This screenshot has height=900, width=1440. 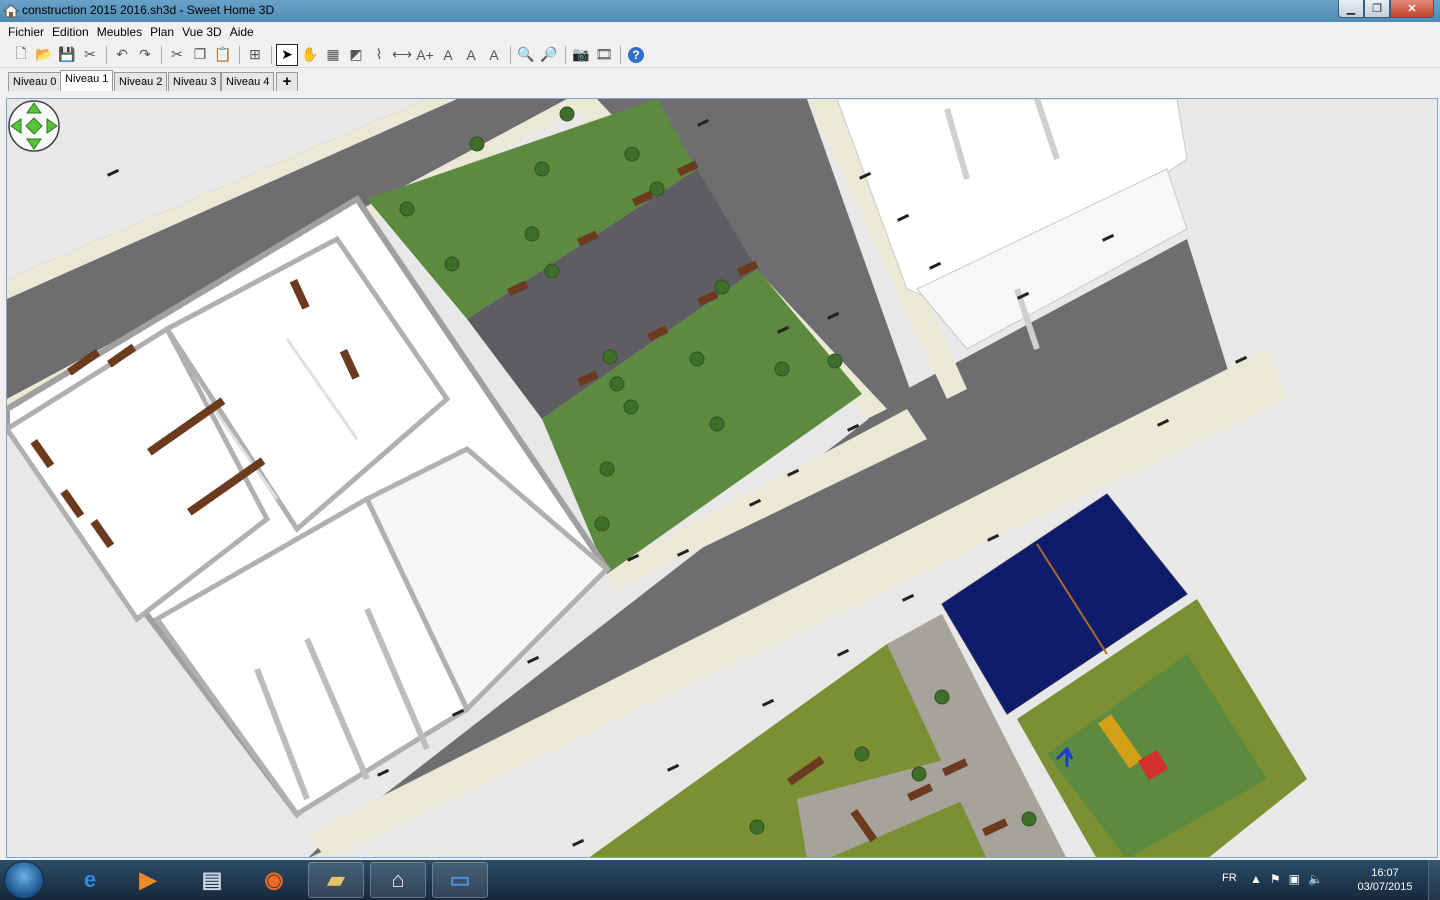 What do you see at coordinates (1275, 879) in the screenshot?
I see `action-center-flag-icon: ⚑` at bounding box center [1275, 879].